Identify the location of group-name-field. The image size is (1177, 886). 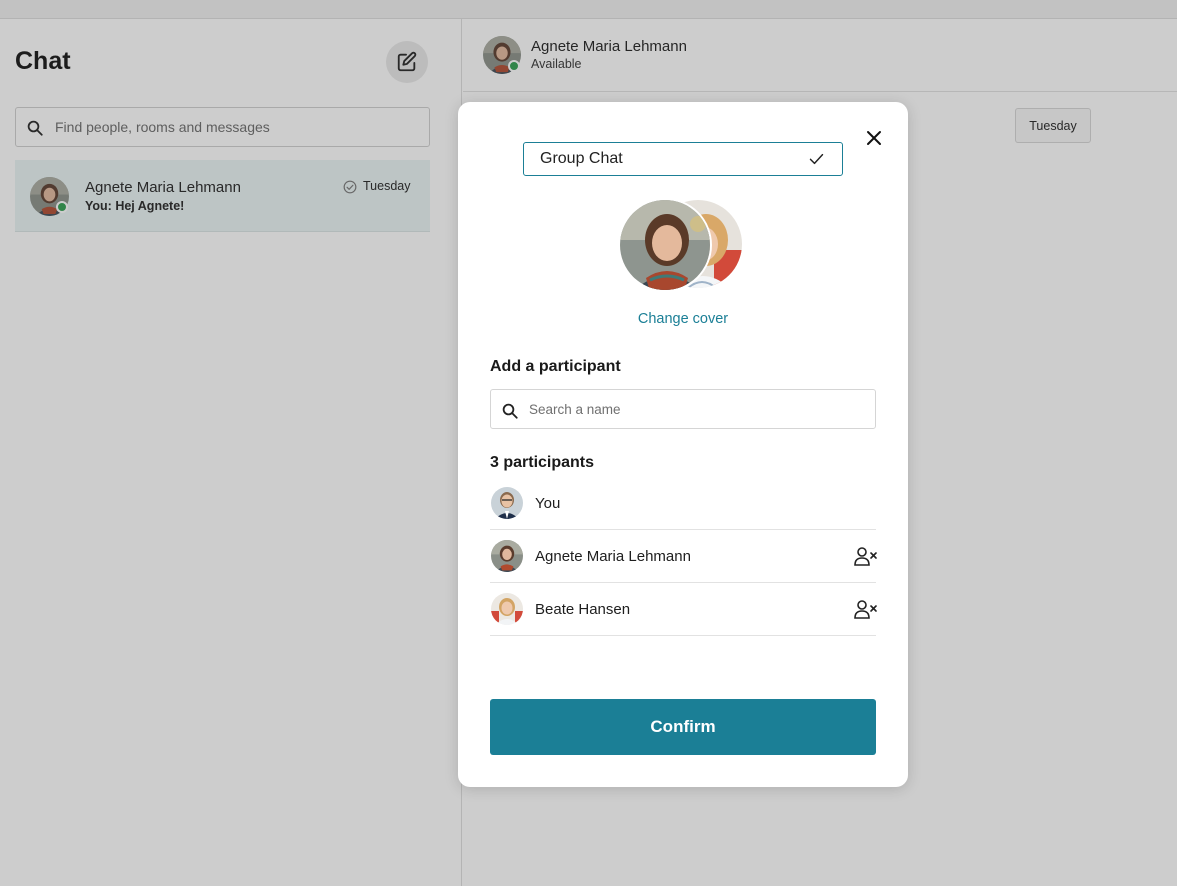
(683, 159).